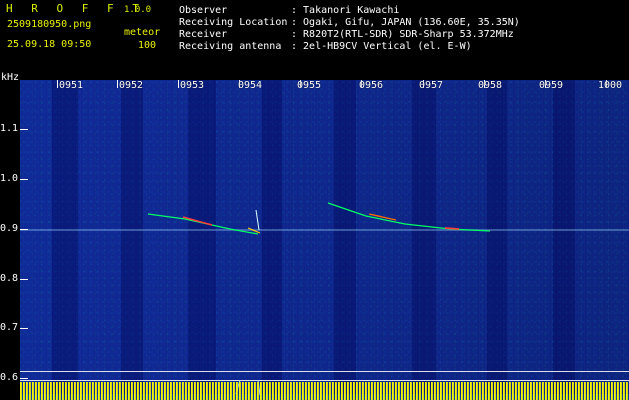 This screenshot has height=400, width=629. I want to click on receiver-value: : R820T2(RTL-SDR) SDR-Sharp 53.372MHz, so click(402, 34).